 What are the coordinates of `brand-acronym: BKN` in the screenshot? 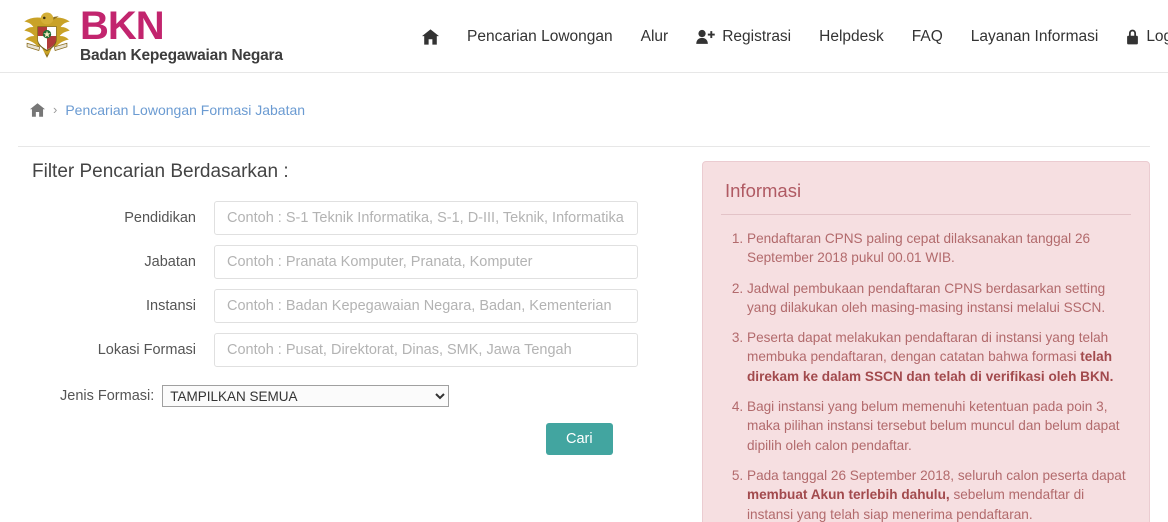 It's located at (122, 26).